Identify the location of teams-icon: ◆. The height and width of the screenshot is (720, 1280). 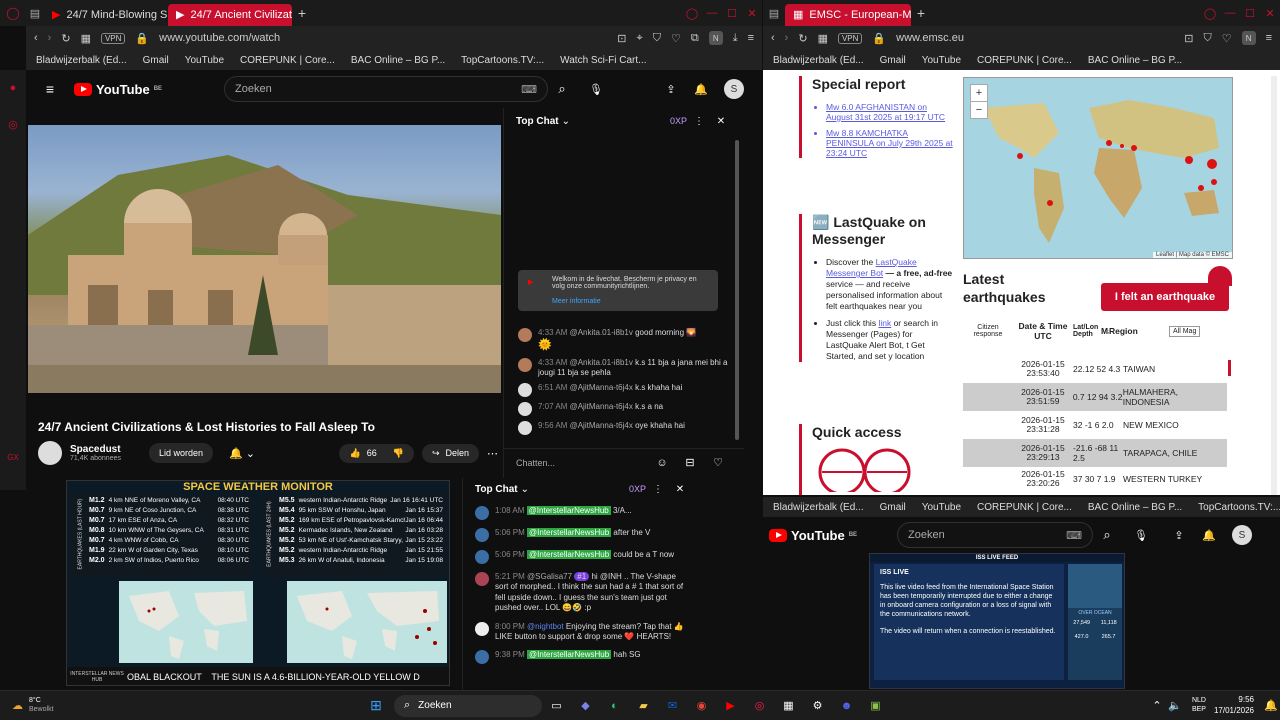
(585, 705).